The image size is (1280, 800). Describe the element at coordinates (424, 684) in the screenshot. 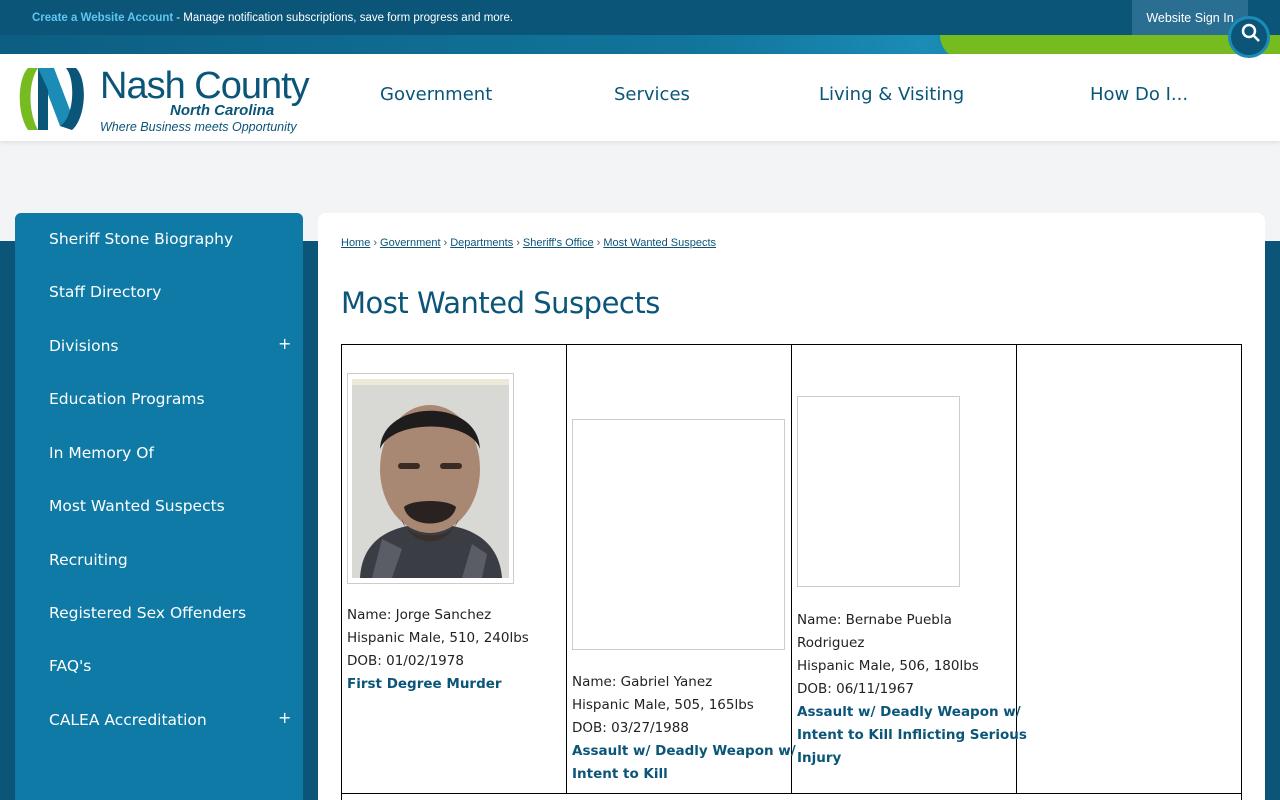

I see `suspect-crime: First Degree Murder` at that location.